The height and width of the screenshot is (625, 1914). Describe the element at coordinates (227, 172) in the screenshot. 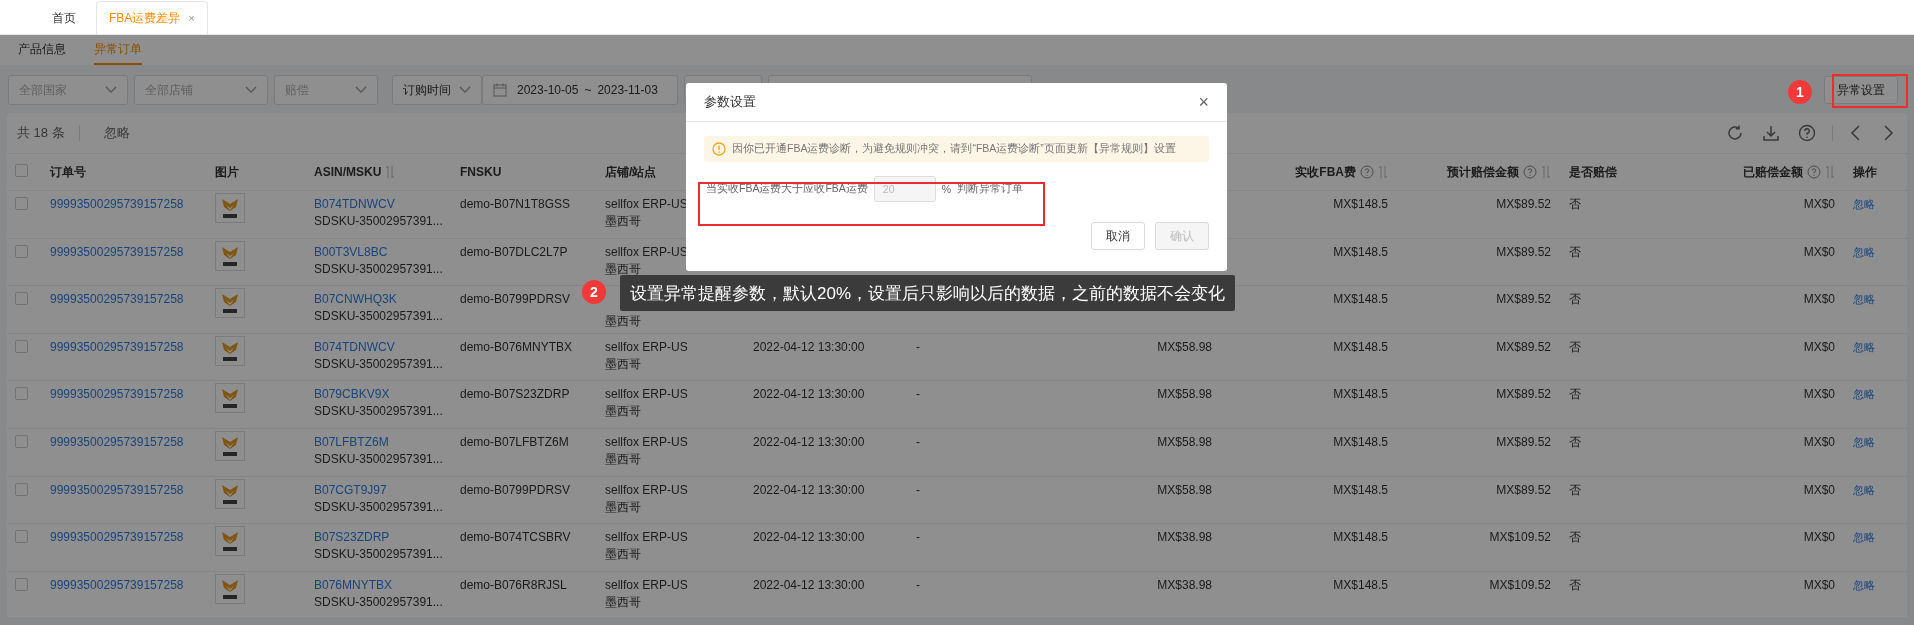

I see `column-header: 图片` at that location.